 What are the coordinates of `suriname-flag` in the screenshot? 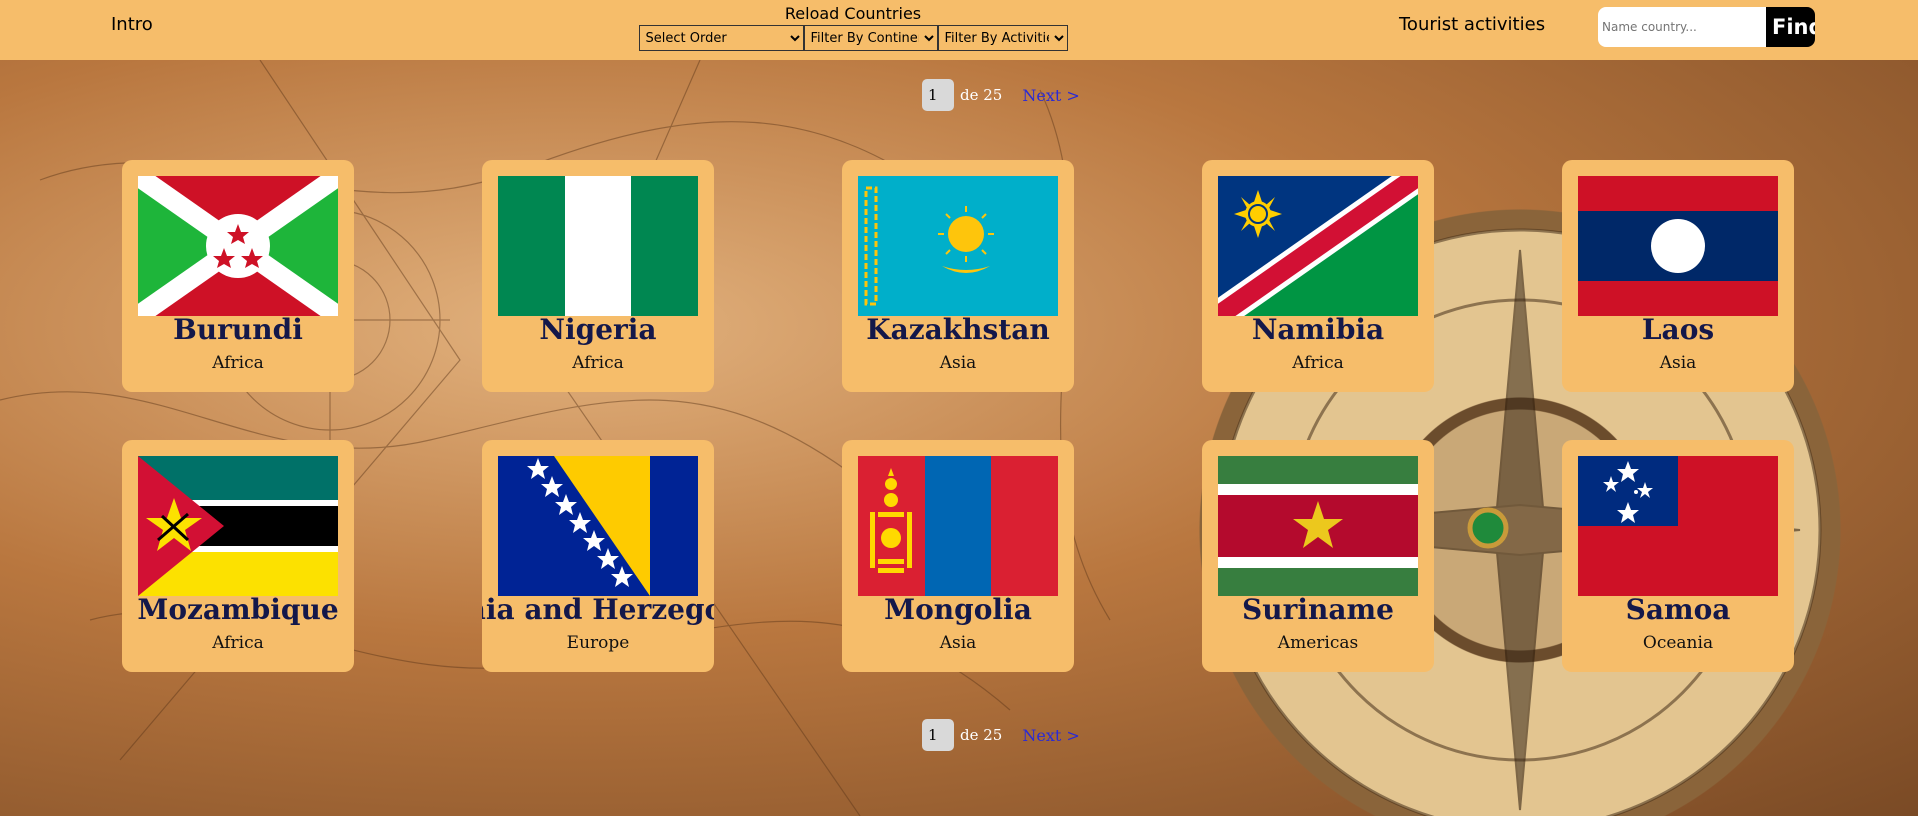 It's located at (1318, 526).